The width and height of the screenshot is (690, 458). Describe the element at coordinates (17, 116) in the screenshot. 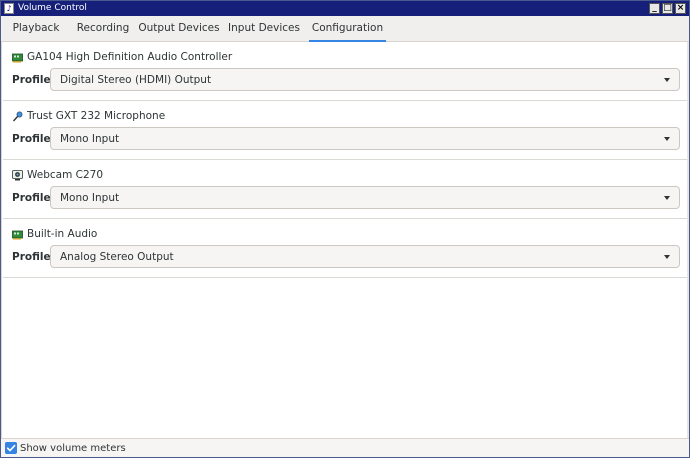

I see `microphone-icon` at that location.